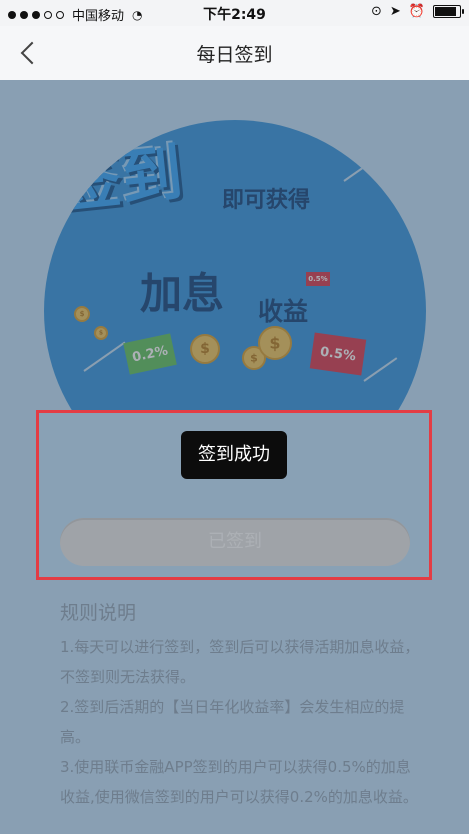 Image resolution: width=469 pixels, height=834 pixels. I want to click on navigation-bar: 每日签到, so click(234, 53).